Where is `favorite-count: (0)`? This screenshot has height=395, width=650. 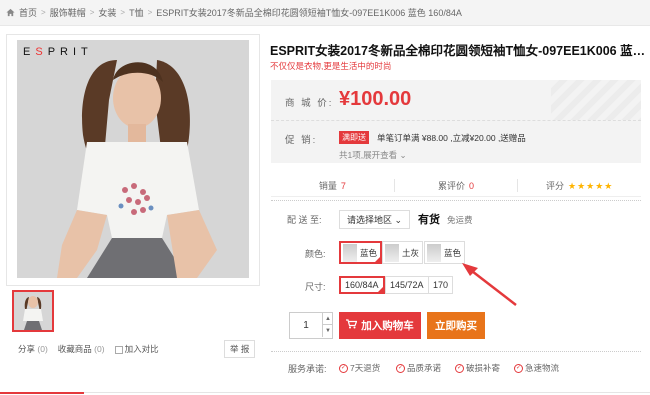 favorite-count: (0) is located at coordinates (99, 349).